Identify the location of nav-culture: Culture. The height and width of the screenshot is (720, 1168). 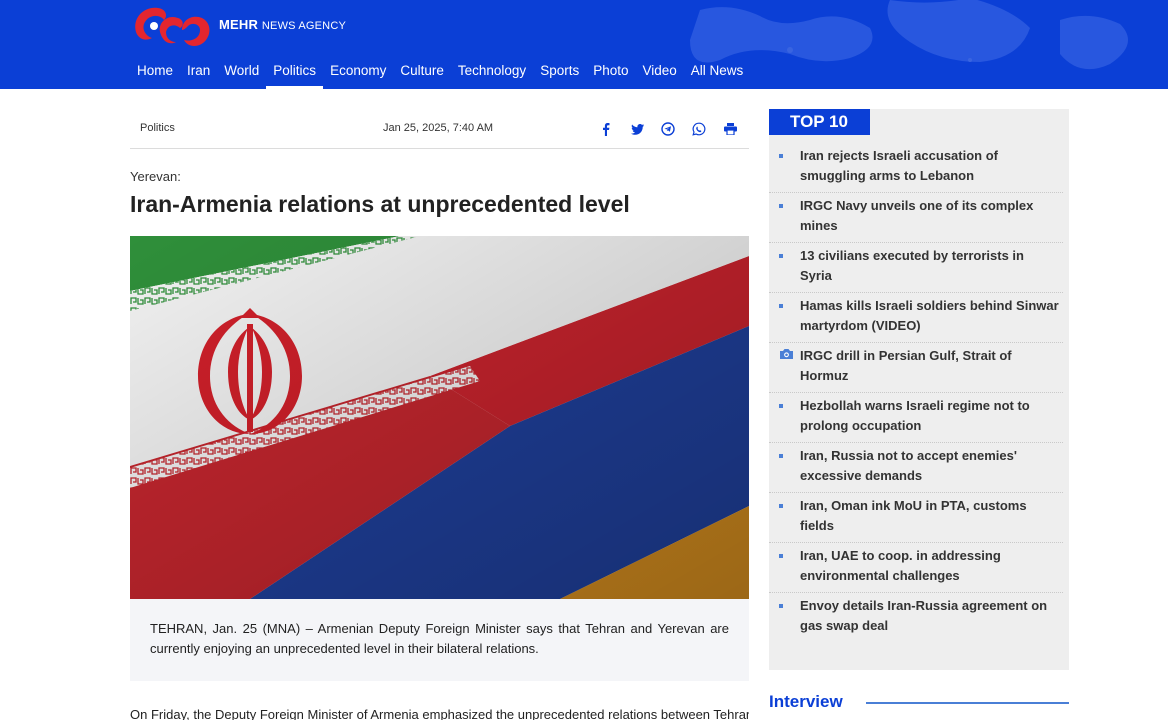
(422, 72).